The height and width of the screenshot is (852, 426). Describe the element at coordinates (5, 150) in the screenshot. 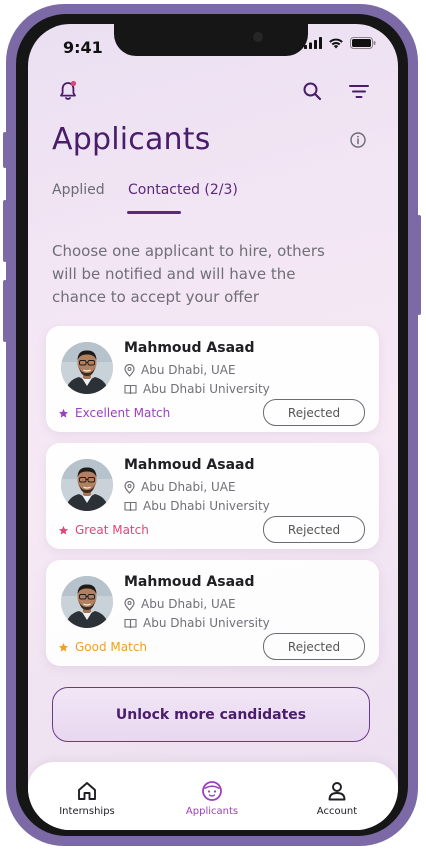

I see `mute-switch` at that location.